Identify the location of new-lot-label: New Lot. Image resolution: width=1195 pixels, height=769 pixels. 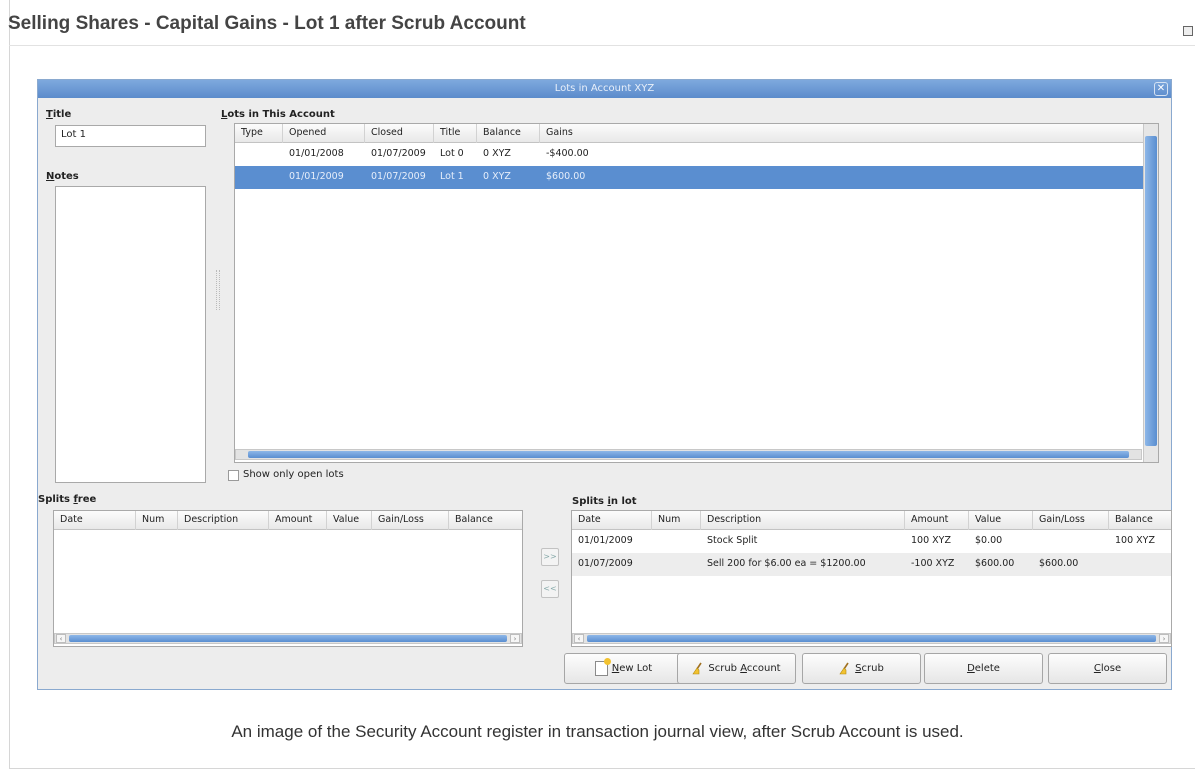
(632, 668).